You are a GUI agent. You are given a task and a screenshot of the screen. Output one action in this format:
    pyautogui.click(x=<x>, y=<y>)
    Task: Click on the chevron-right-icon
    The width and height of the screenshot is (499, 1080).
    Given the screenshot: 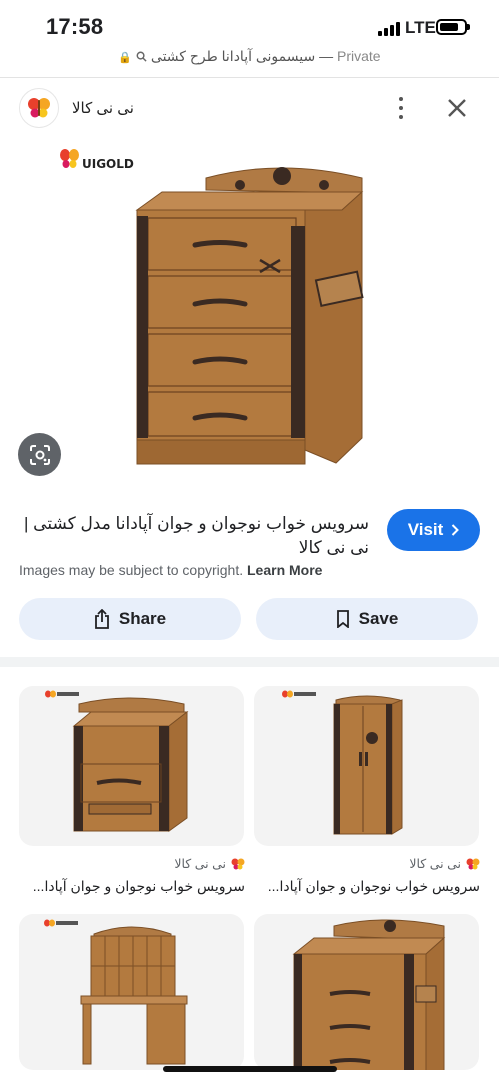 What is the action you would take?
    pyautogui.click(x=456, y=530)
    